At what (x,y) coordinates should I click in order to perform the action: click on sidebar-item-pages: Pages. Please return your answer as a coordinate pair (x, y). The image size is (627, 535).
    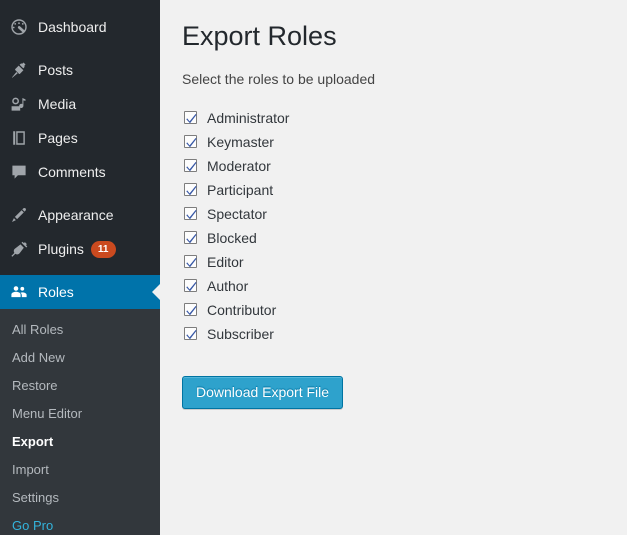
    Looking at the image, I should click on (80, 138).